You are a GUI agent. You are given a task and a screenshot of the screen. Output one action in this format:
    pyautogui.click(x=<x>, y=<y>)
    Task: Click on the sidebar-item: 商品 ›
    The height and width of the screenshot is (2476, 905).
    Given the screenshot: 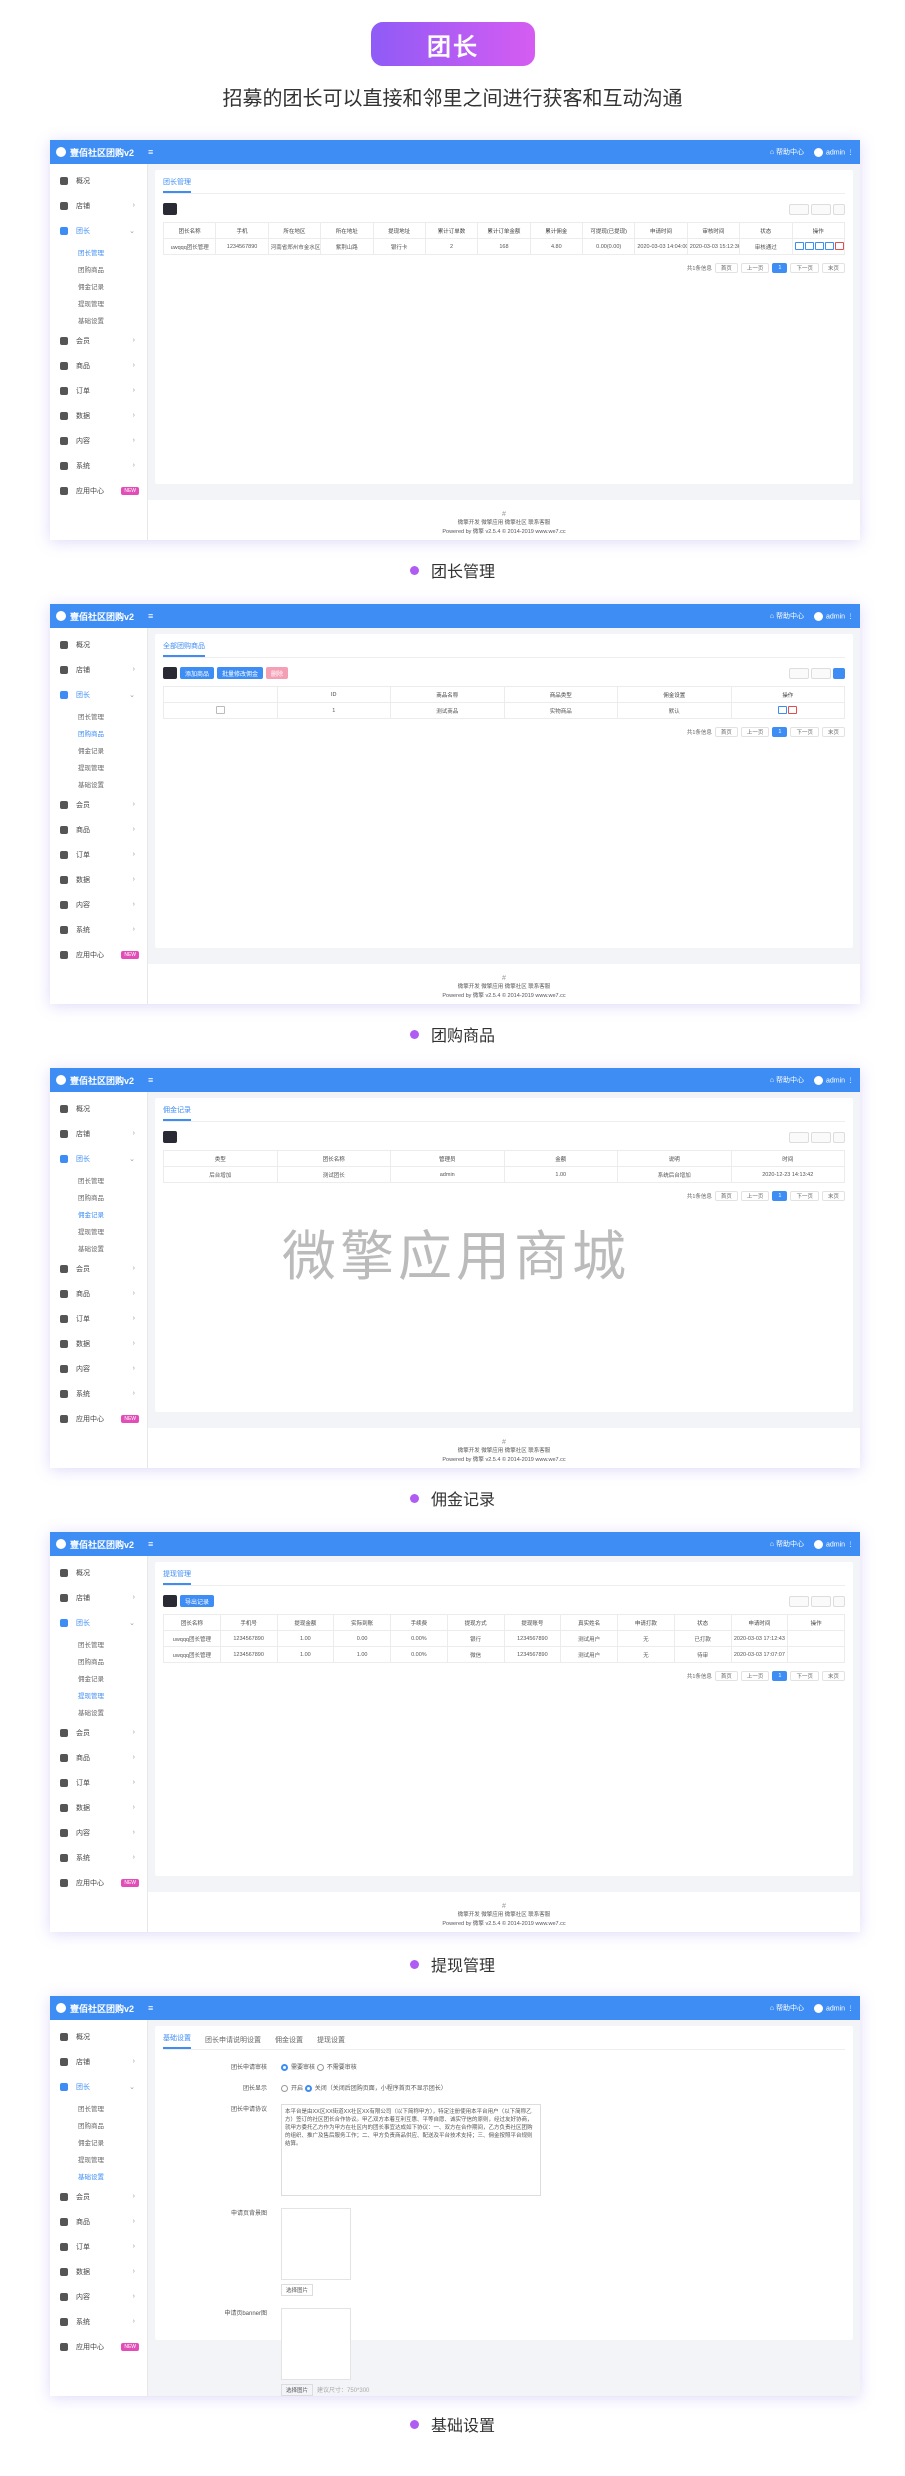 What is the action you would take?
    pyautogui.click(x=98, y=829)
    